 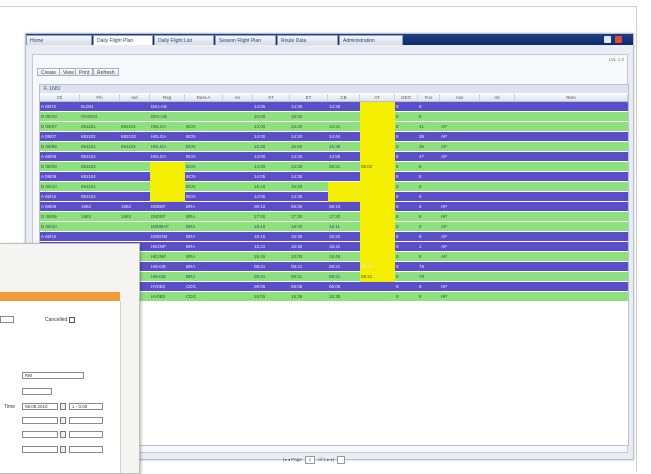 I want to click on toolbar-button: Refresh, so click(x=106, y=72).